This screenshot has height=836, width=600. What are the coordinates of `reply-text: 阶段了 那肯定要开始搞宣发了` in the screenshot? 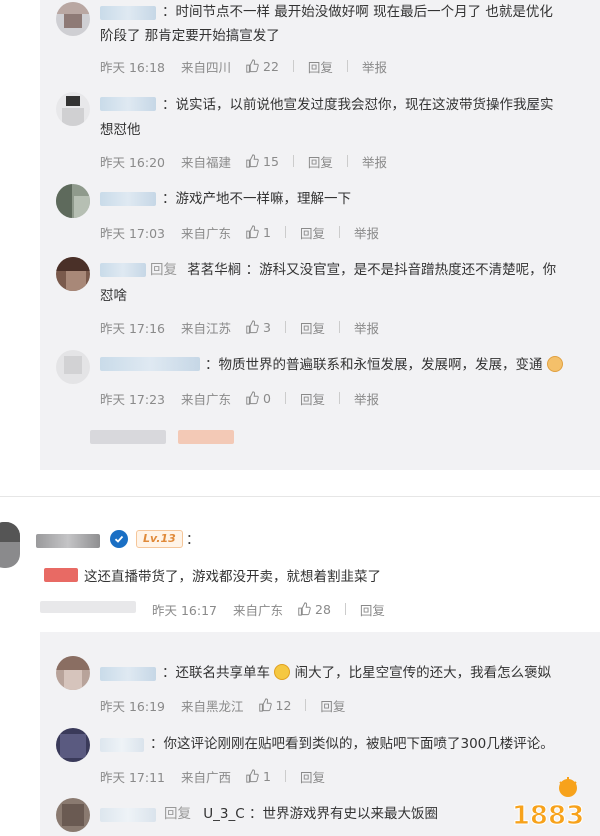 It's located at (190, 36).